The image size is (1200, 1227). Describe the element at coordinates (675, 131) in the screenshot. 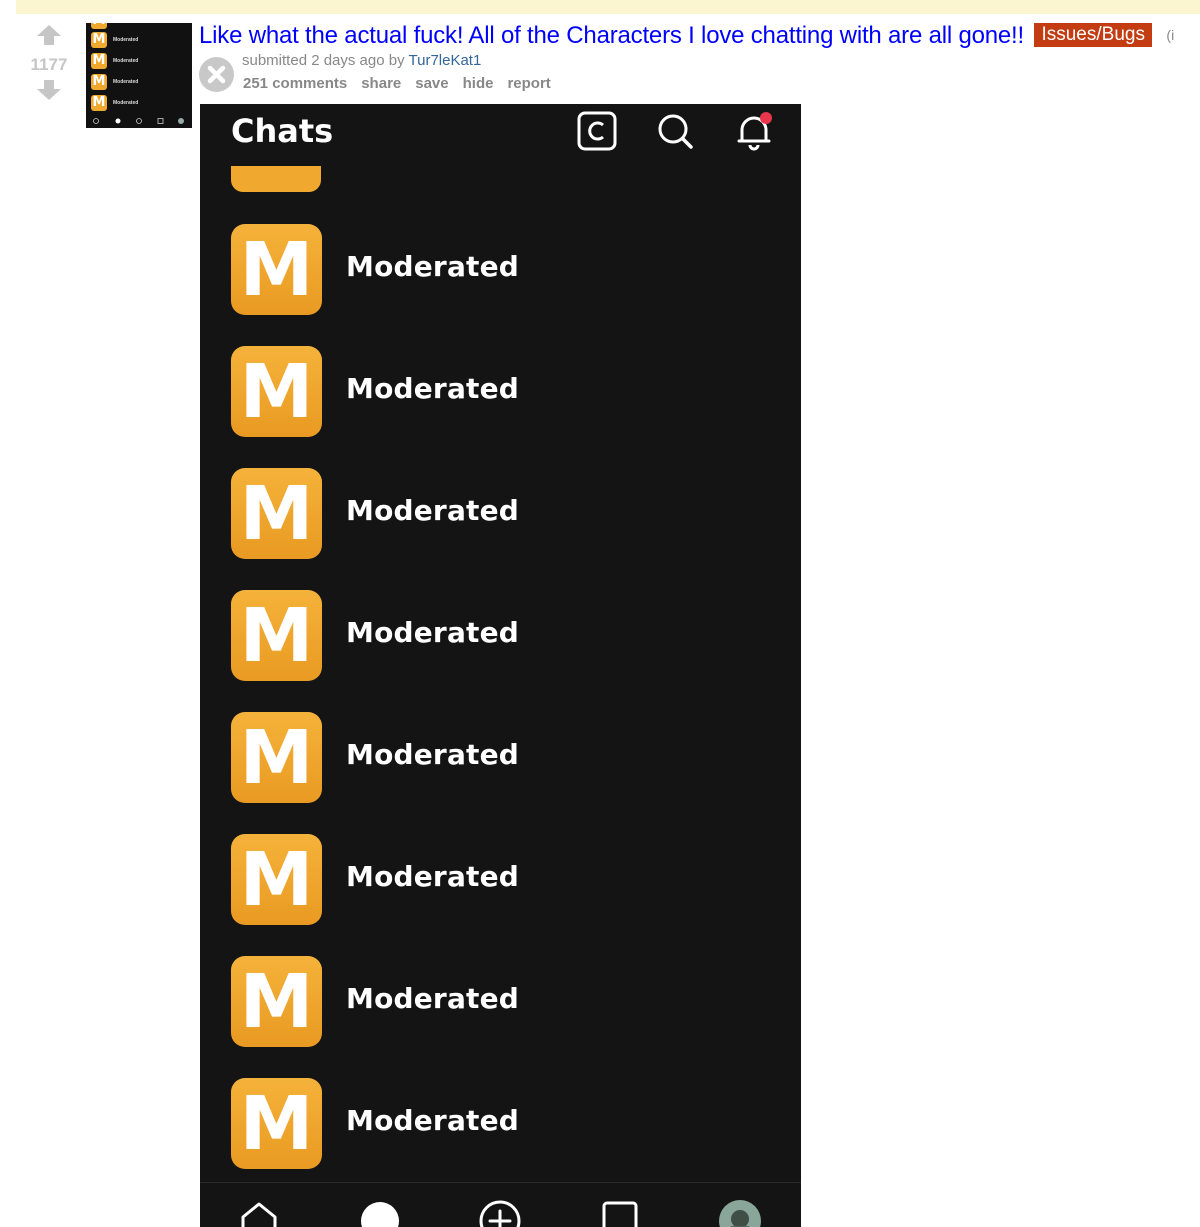

I see `search-icon` at that location.